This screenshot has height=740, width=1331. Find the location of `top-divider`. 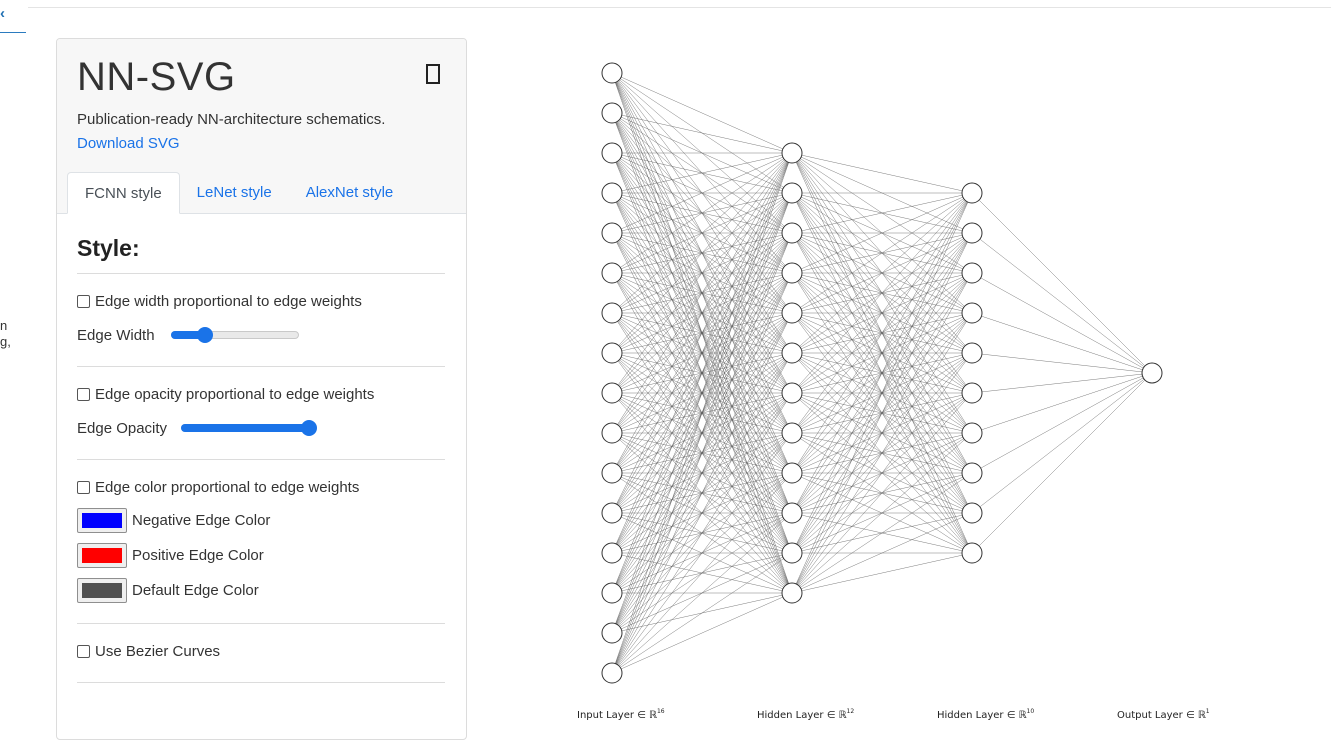

top-divider is located at coordinates (679, 7).